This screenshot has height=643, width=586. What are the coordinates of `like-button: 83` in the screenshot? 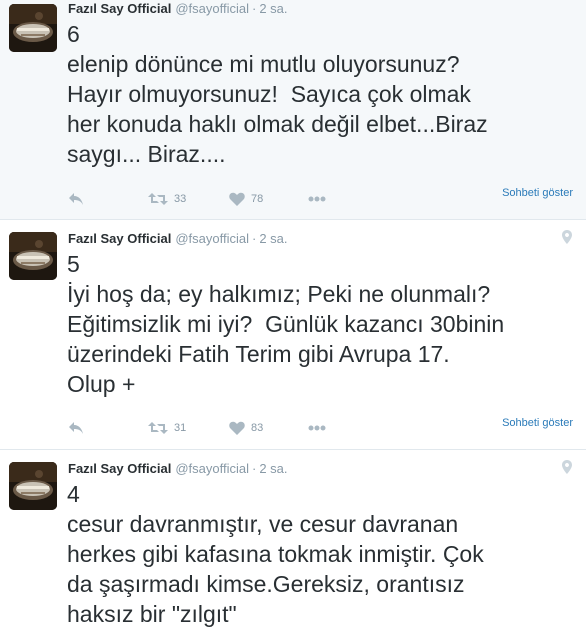 It's located at (246, 428).